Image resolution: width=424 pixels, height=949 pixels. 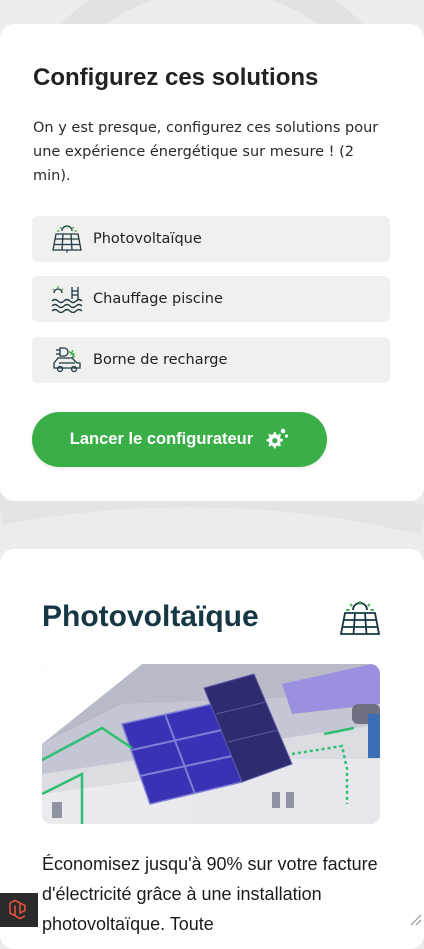 What do you see at coordinates (150, 616) in the screenshot?
I see `detail-title: Photovoltaïque` at bounding box center [150, 616].